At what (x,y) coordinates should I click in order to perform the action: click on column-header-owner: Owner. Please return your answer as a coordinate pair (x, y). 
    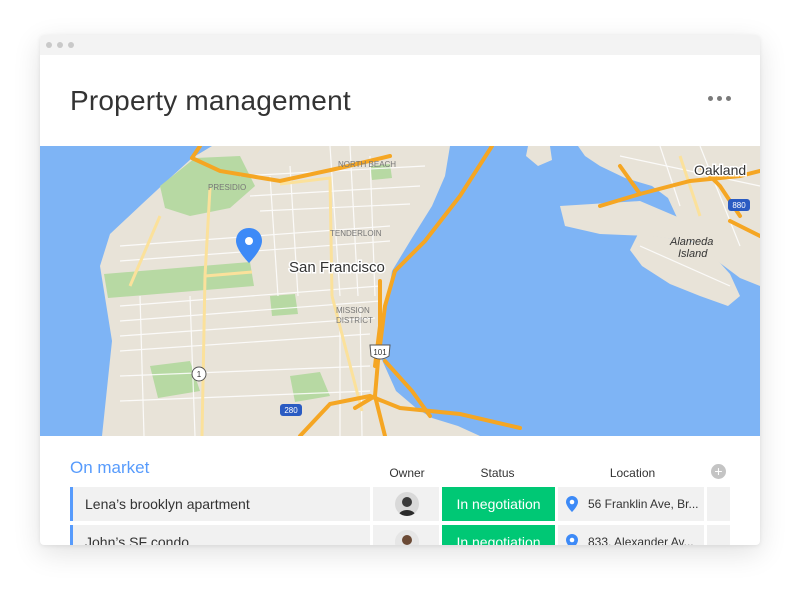
    Looking at the image, I should click on (407, 473).